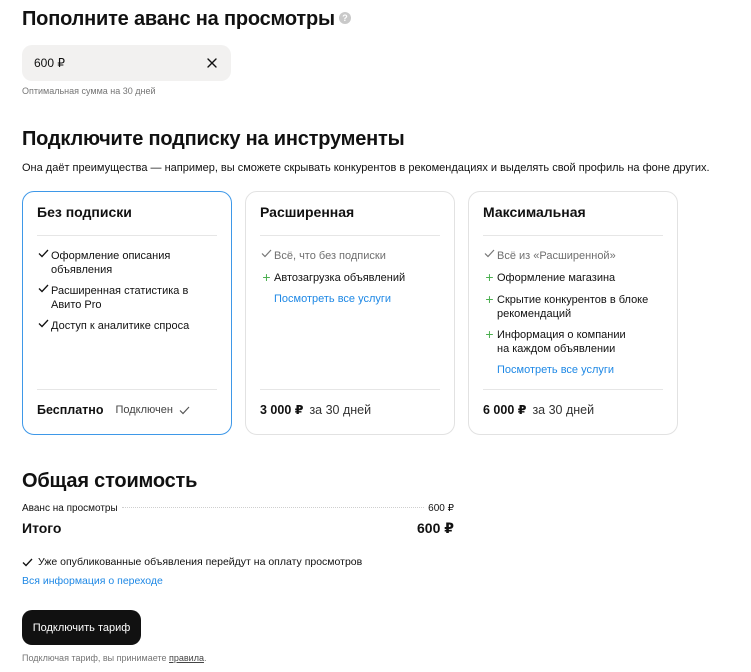 The height and width of the screenshot is (672, 751). I want to click on plan-feature-text: Оформление описания объявления, so click(111, 263).